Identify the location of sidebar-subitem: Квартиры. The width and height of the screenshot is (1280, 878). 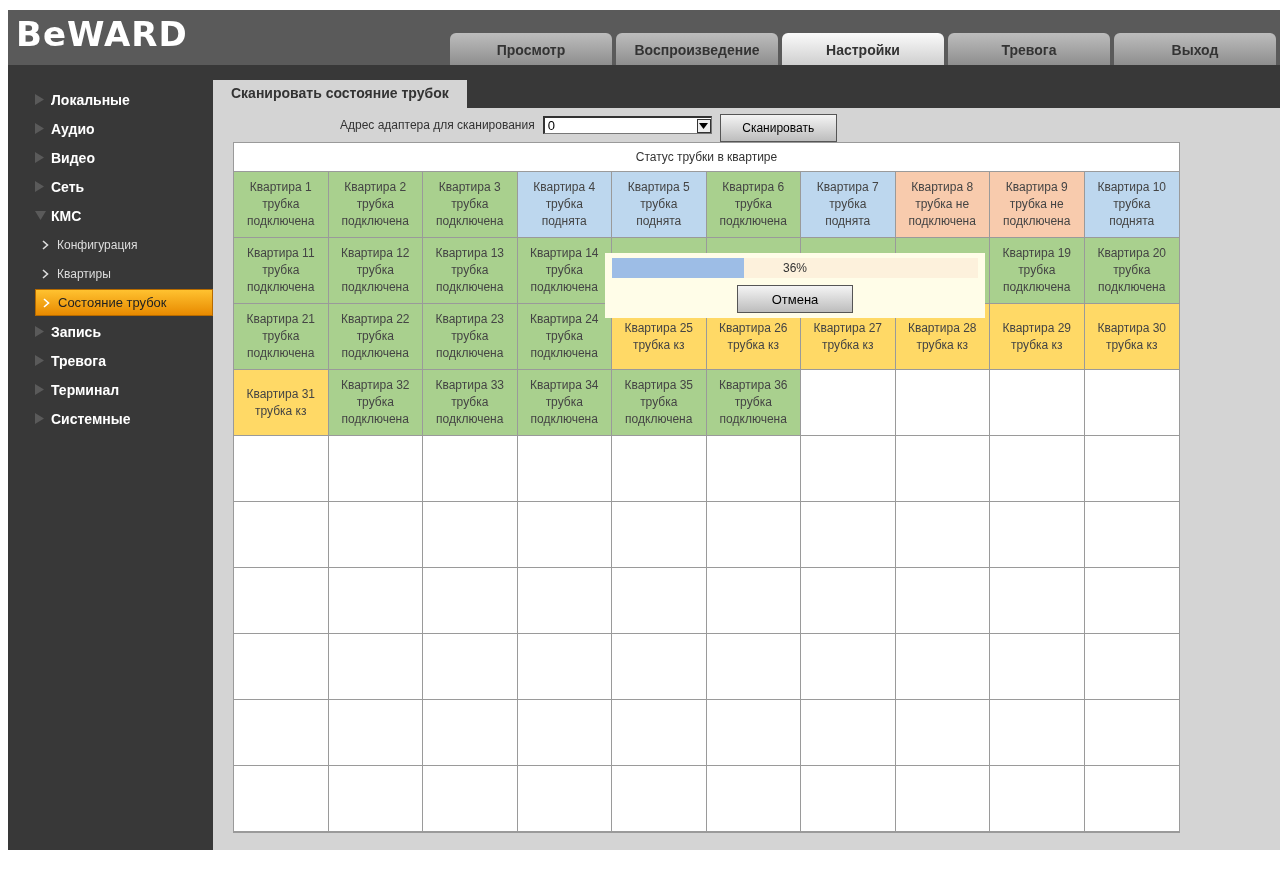
(124, 273).